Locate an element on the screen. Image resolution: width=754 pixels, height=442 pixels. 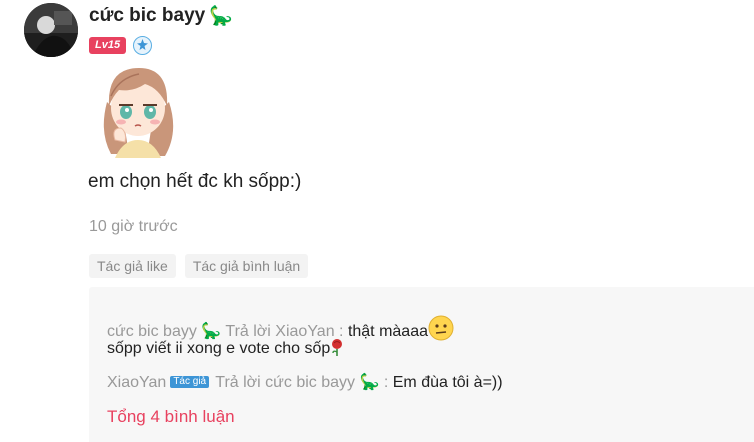
user-badges: Lv15 is located at coordinates (121, 45).